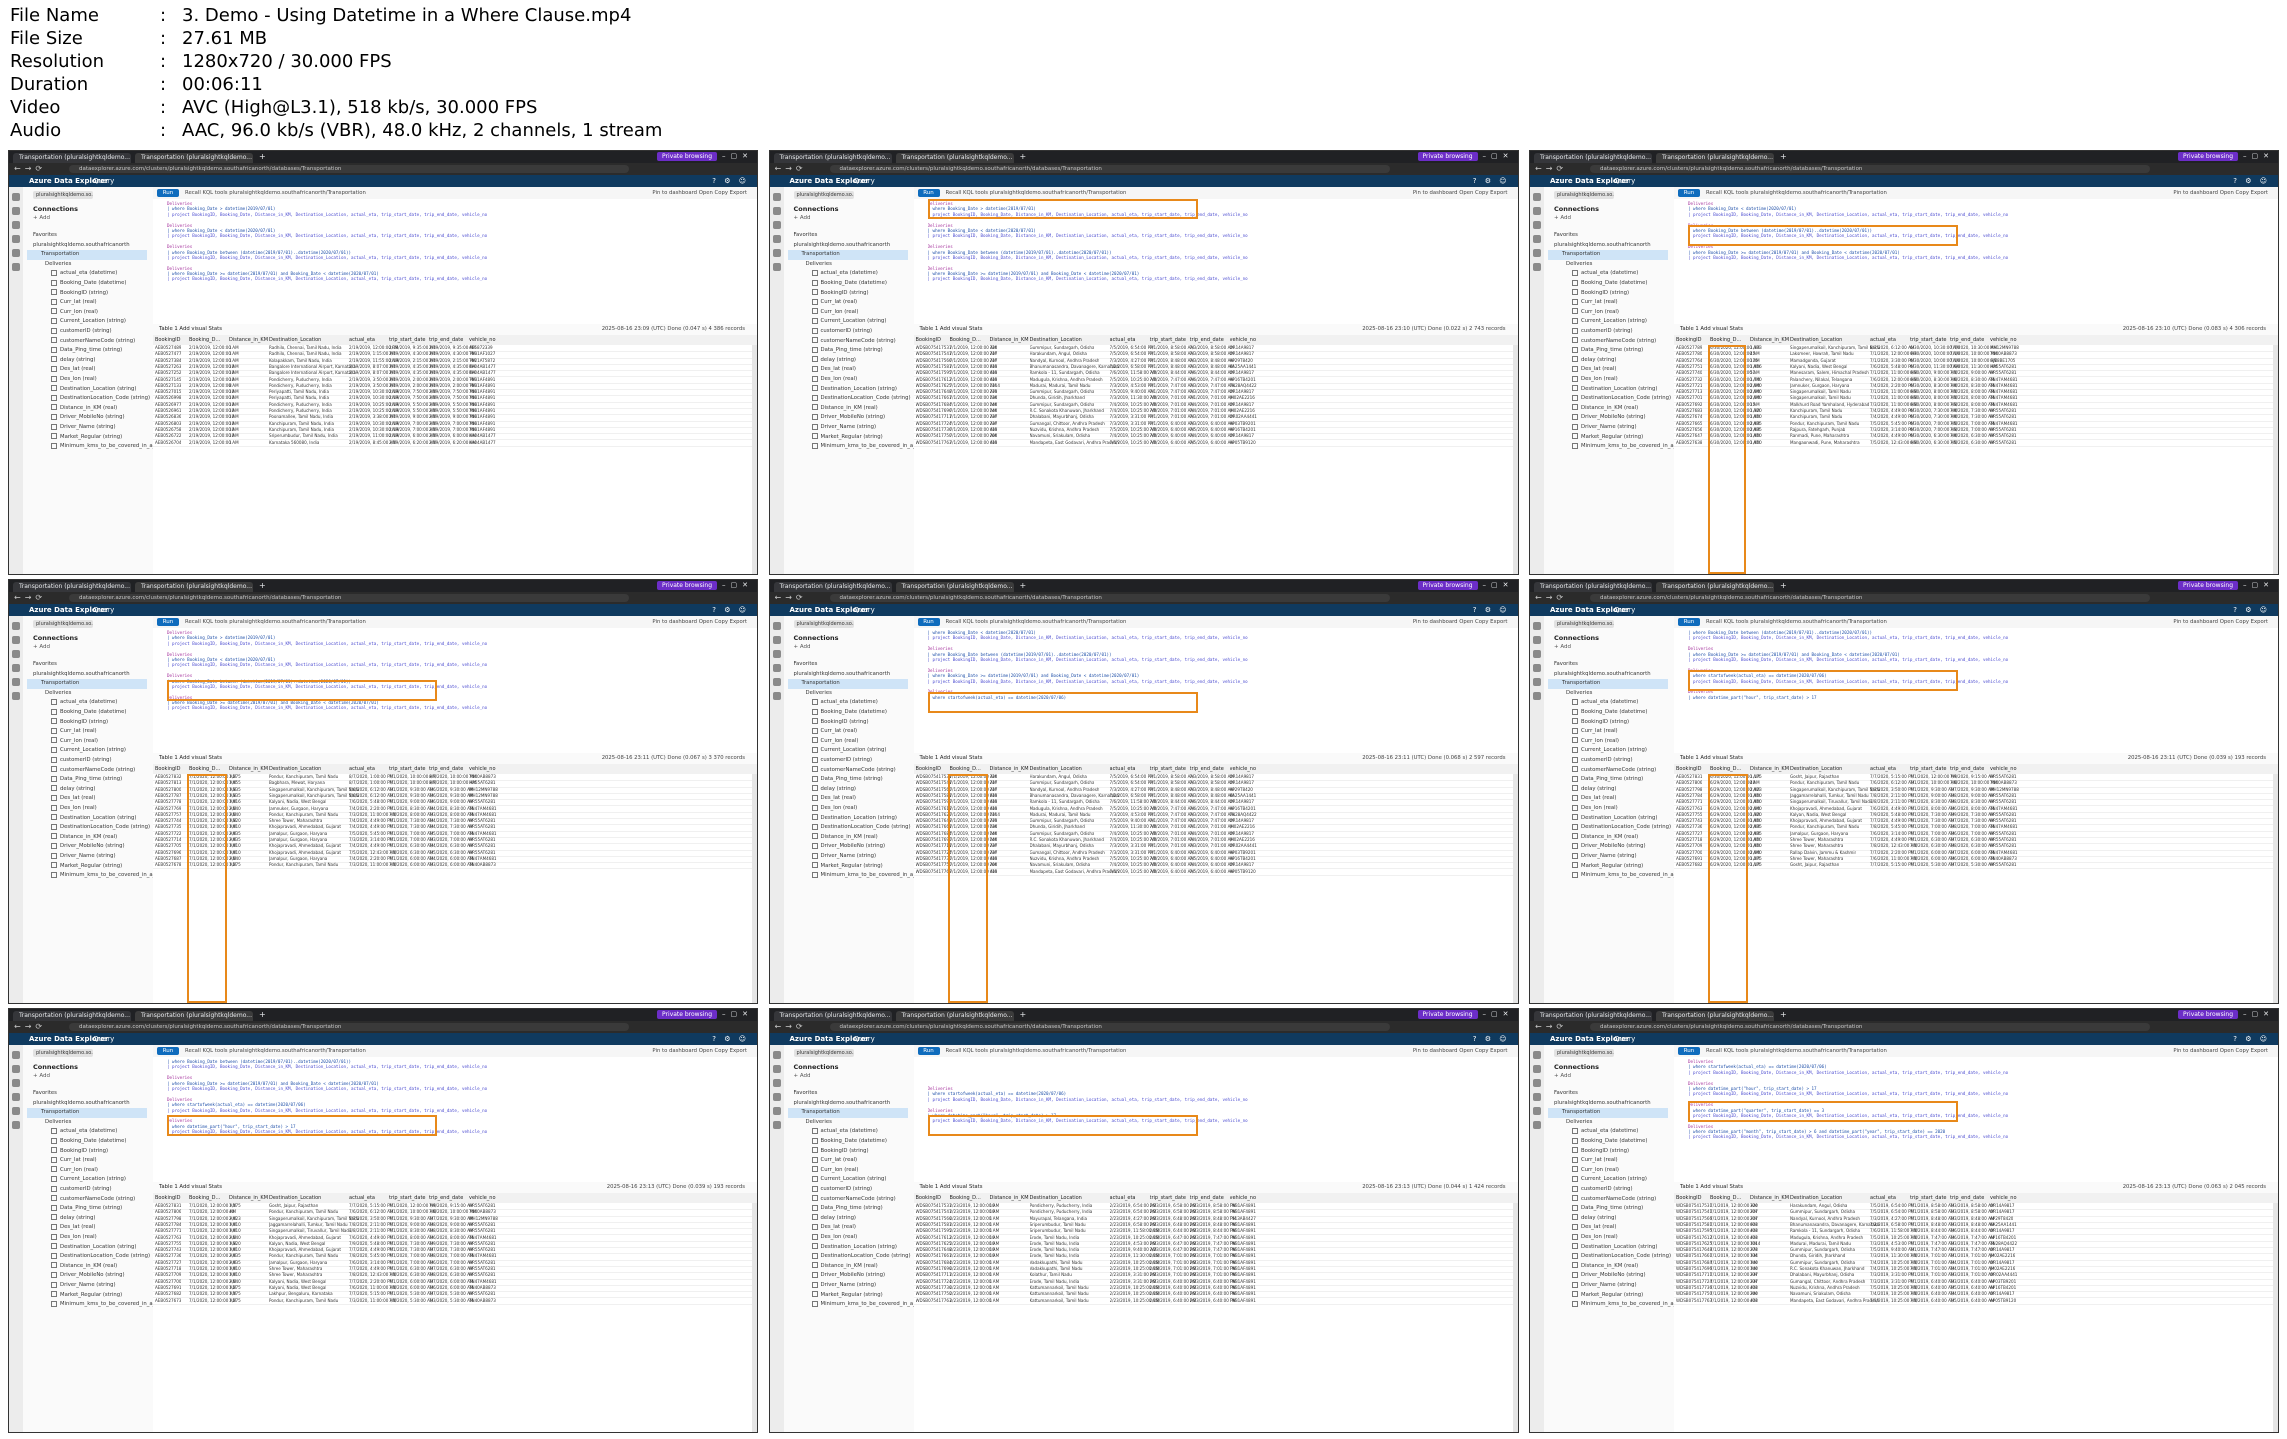  I want to click on column-header: vehicle_no, so click(1243, 769).